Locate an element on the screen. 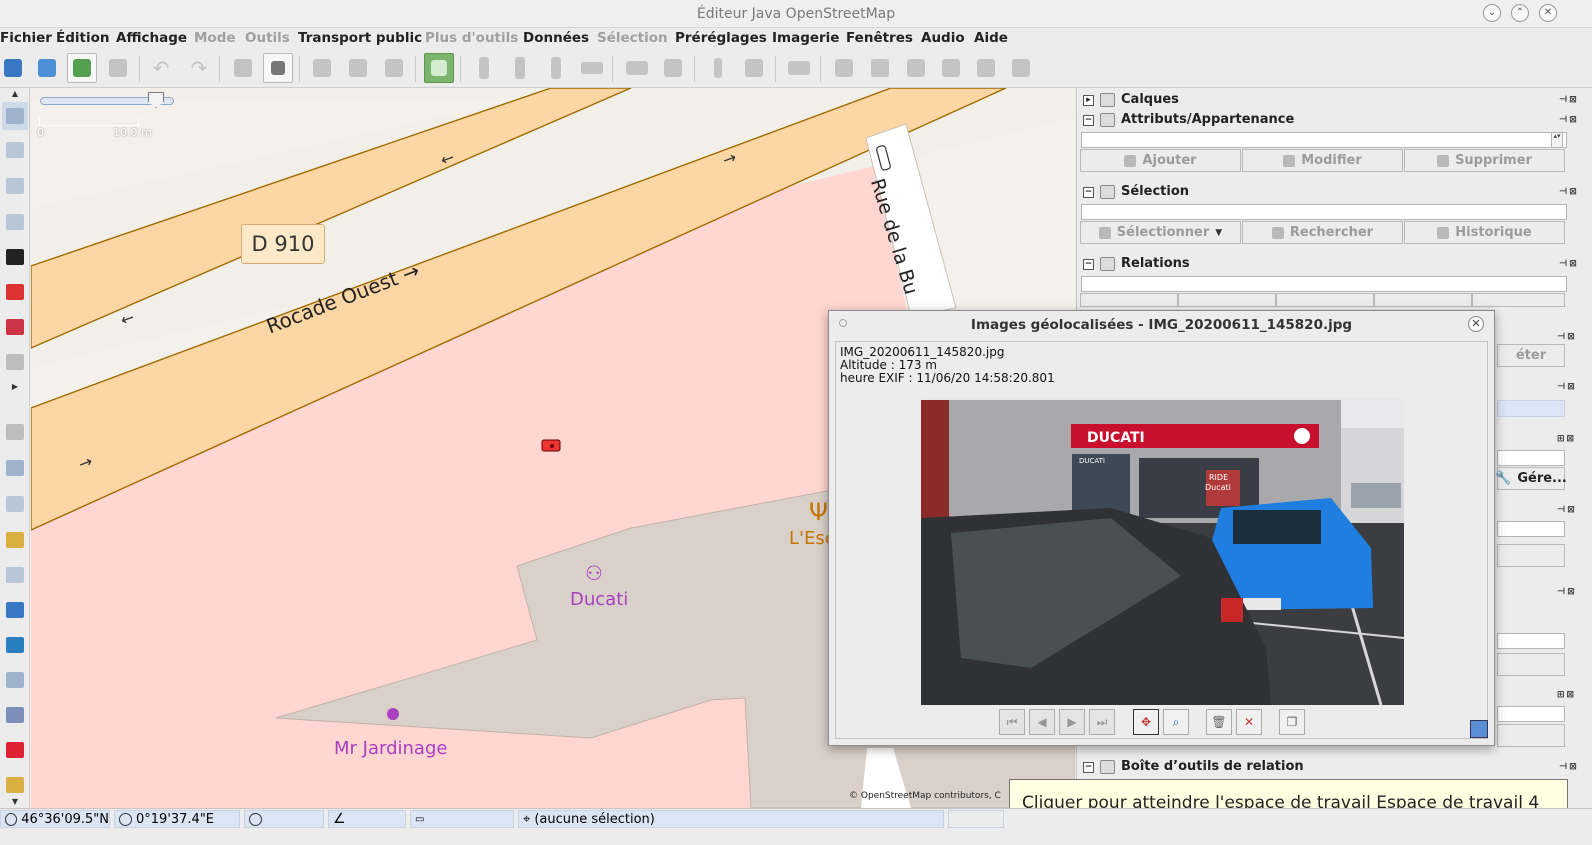 Image resolution: width=1592 pixels, height=845 pixels. menu-selection: Sélection is located at coordinates (632, 38).